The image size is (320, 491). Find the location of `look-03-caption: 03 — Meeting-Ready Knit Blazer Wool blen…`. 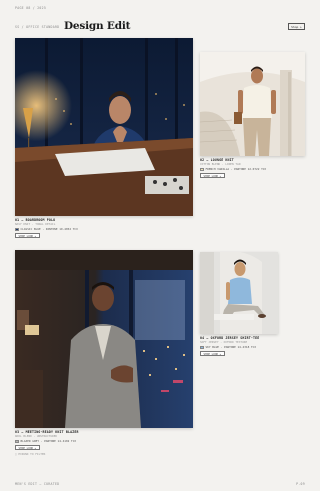

look-03-caption: 03 — Meeting-Ready Knit Blazer Wool blen… is located at coordinates (104, 443).